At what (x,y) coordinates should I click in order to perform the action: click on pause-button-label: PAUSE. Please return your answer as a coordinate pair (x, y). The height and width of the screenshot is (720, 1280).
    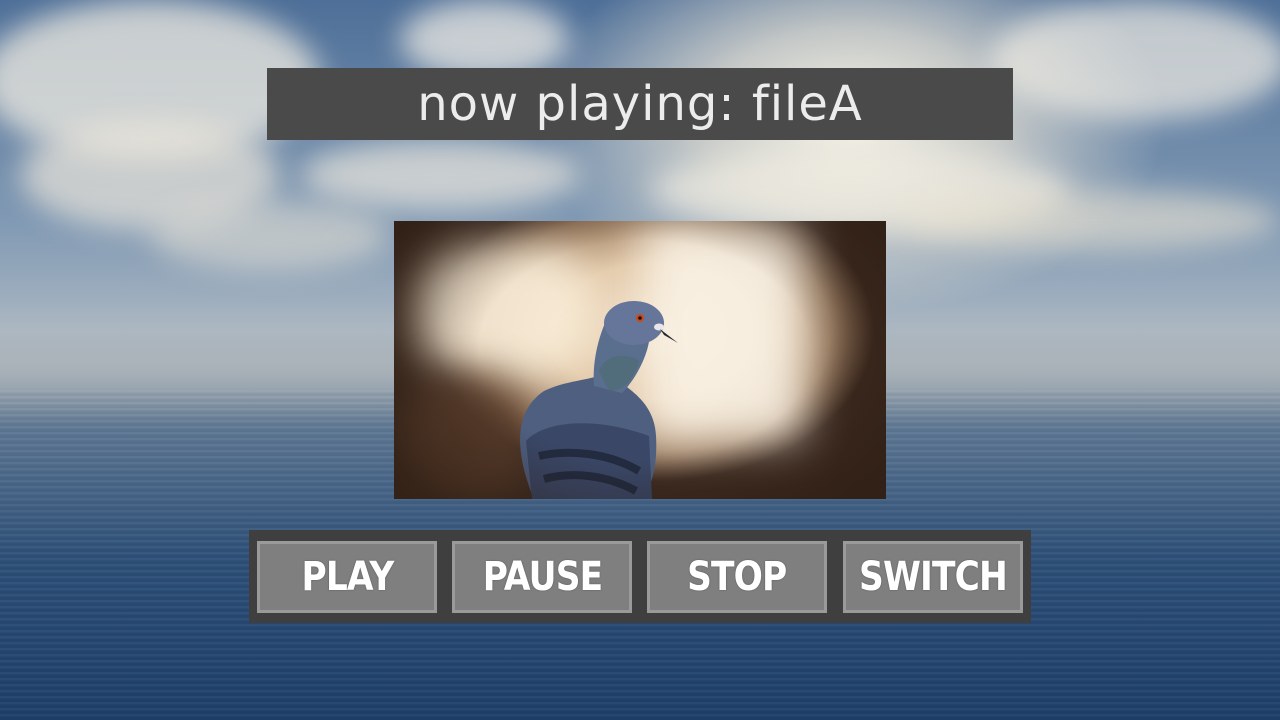
    Looking at the image, I should click on (542, 577).